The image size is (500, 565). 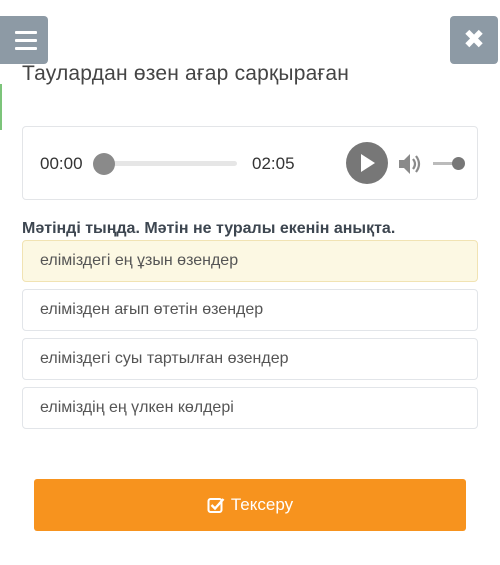 What do you see at coordinates (216, 505) in the screenshot?
I see `check-square-icon` at bounding box center [216, 505].